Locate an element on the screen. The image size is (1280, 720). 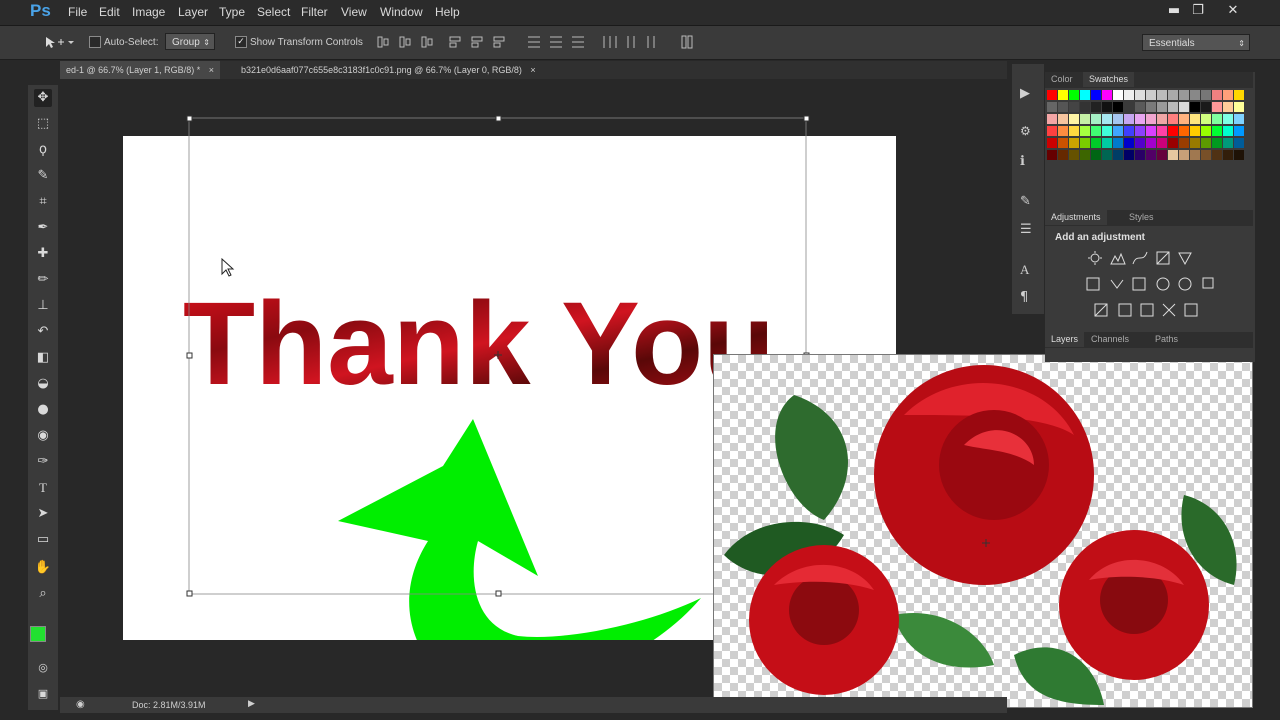
tab-styles: Styles is located at coordinates (1141, 217).